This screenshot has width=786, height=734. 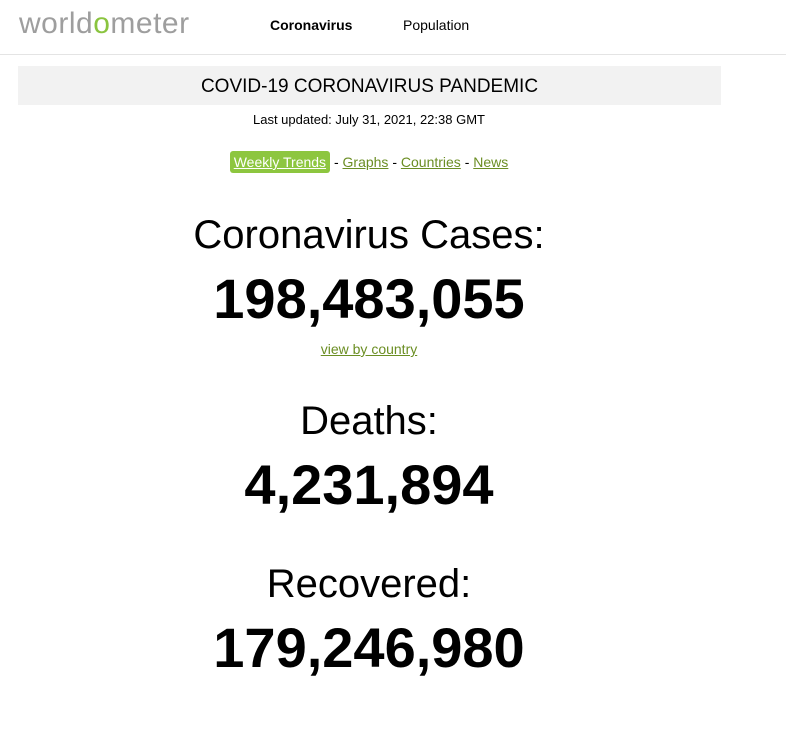 I want to click on graphs-link: Graphs, so click(x=366, y=162).